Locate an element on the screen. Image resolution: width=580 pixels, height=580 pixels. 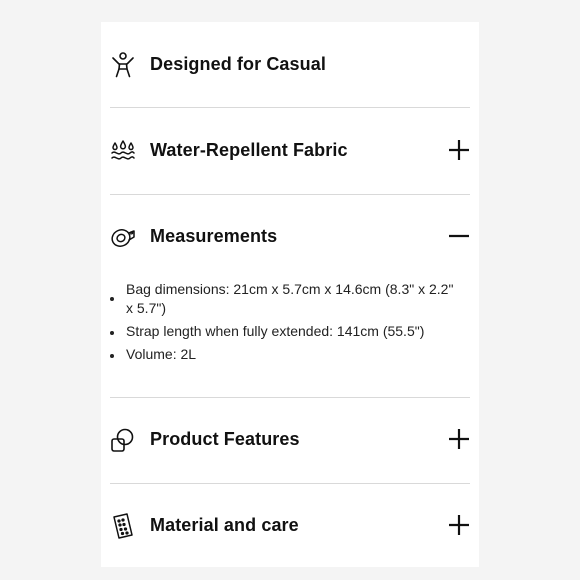
section-title: Measurements is located at coordinates (214, 236).